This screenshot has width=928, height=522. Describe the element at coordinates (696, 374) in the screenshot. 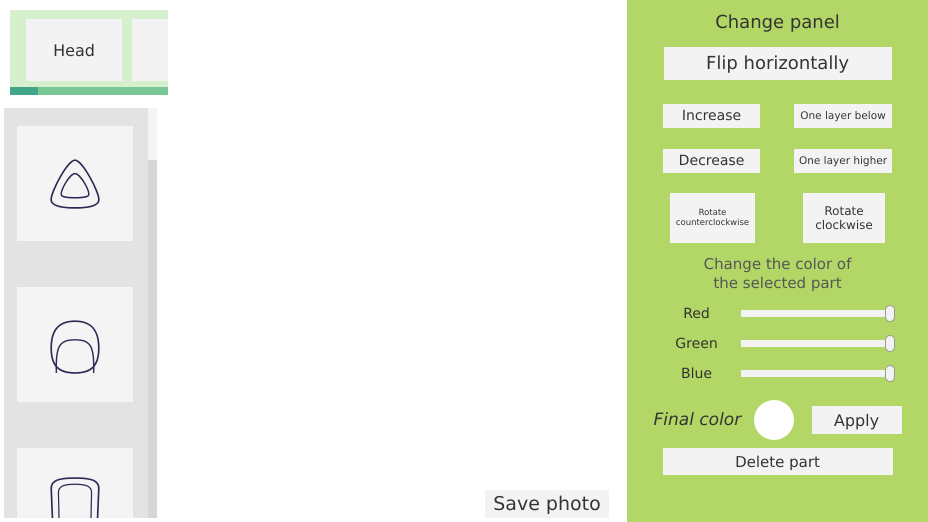

I see `slider-label: Blue` at that location.